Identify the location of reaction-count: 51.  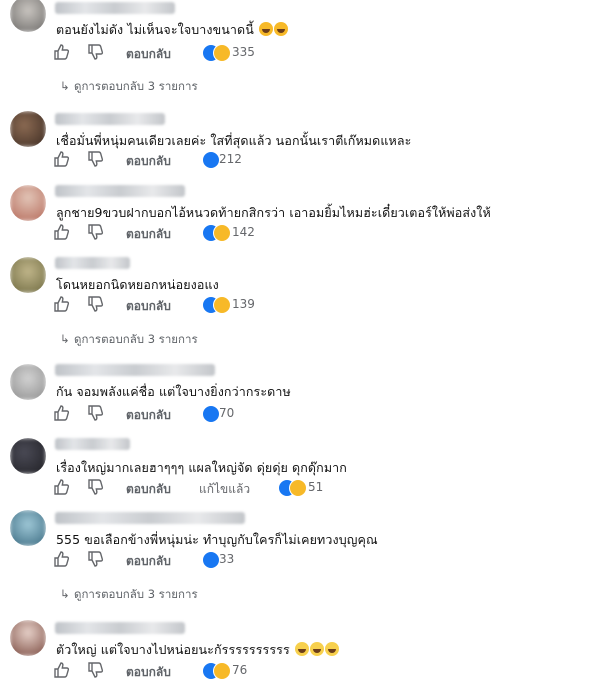
(316, 487).